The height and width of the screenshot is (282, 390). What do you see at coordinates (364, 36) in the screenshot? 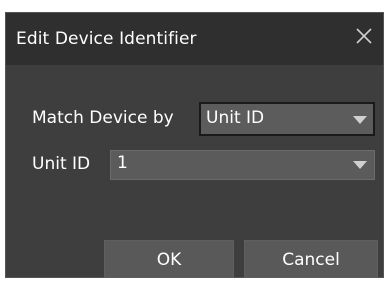
I see `close-icon` at bounding box center [364, 36].